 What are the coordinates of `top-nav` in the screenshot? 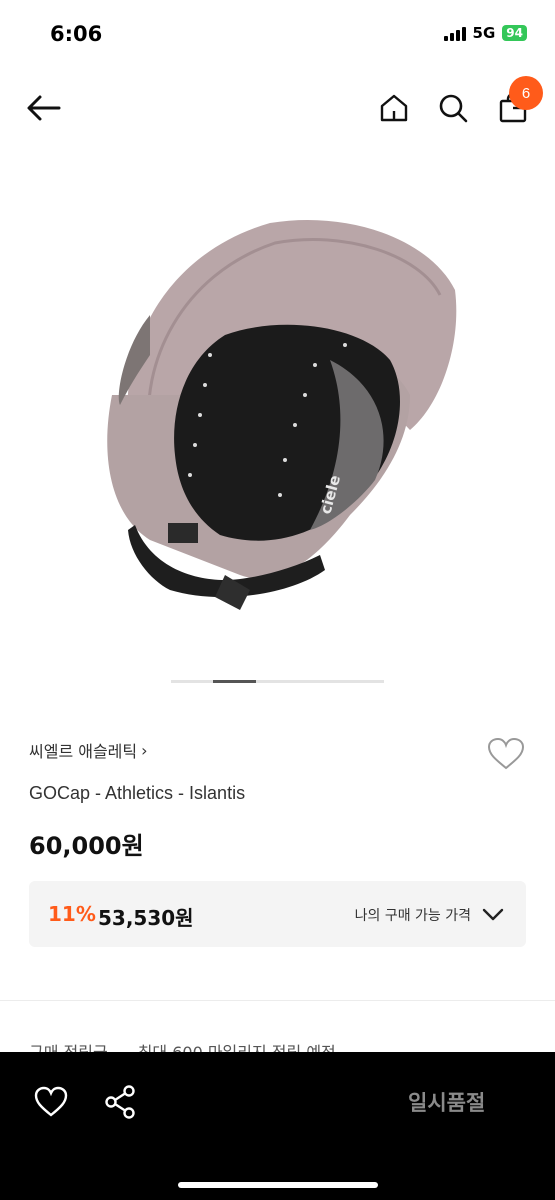 It's located at (277, 110).